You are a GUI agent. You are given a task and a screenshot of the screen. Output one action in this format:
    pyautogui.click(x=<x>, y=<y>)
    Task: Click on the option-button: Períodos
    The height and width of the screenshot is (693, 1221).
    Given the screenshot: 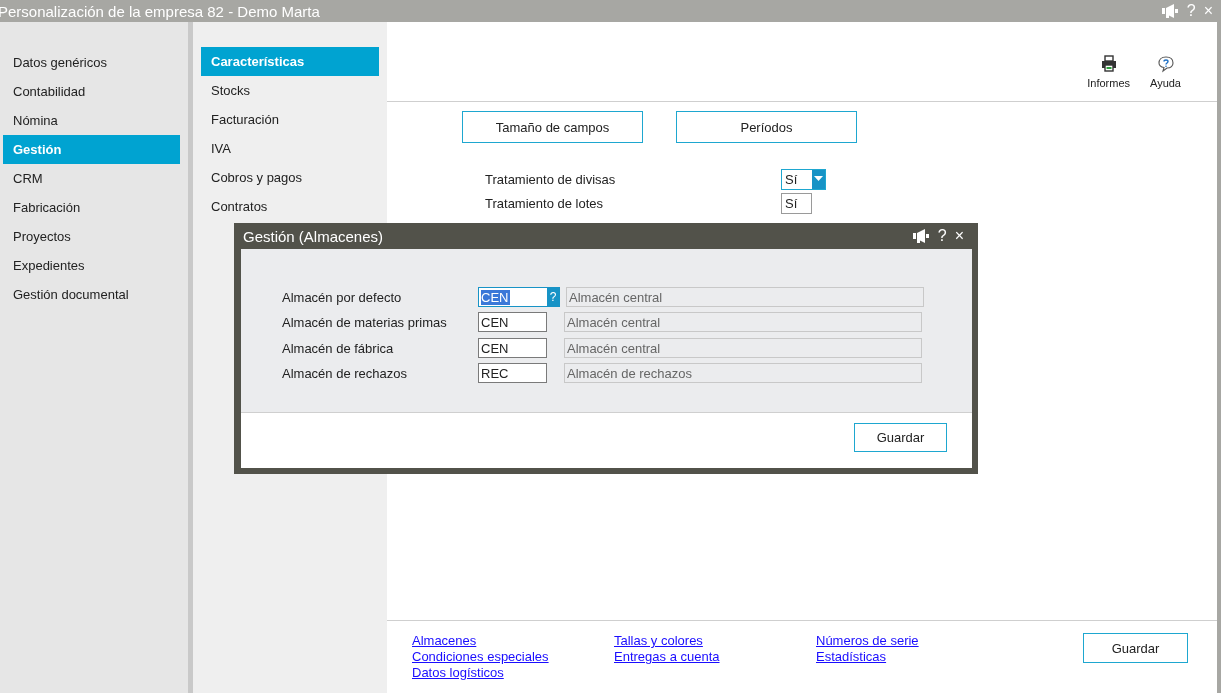 What is the action you would take?
    pyautogui.click(x=766, y=127)
    